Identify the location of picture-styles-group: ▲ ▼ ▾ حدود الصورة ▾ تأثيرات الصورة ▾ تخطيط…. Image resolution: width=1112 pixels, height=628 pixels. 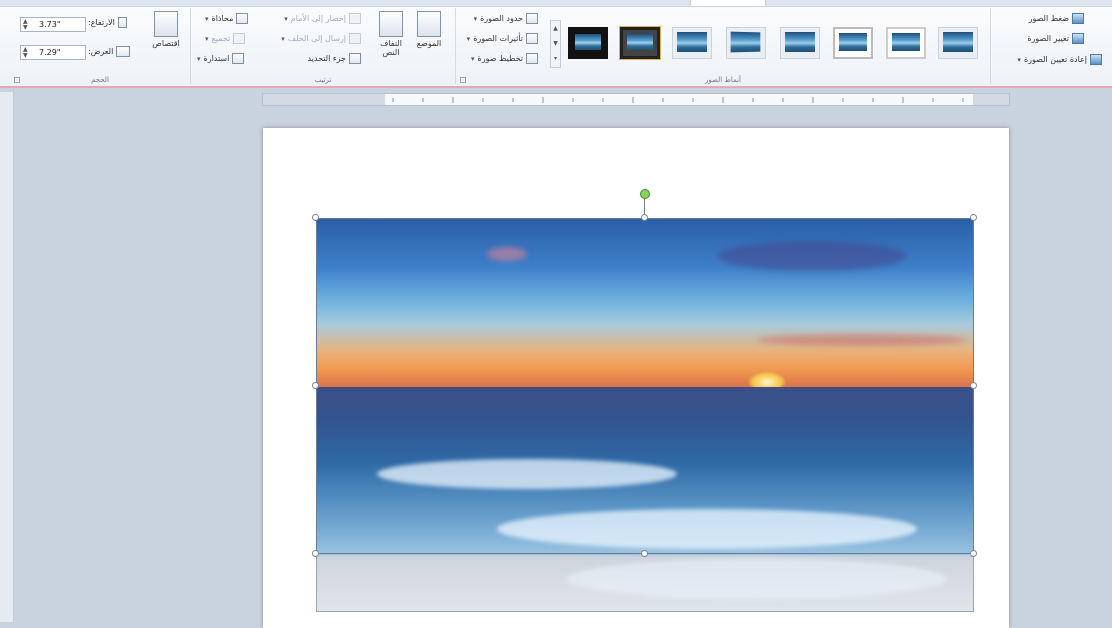
(722, 46).